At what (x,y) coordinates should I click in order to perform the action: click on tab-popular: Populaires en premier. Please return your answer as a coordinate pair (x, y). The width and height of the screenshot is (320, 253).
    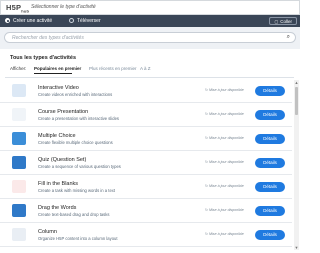
    Looking at the image, I should click on (57, 68).